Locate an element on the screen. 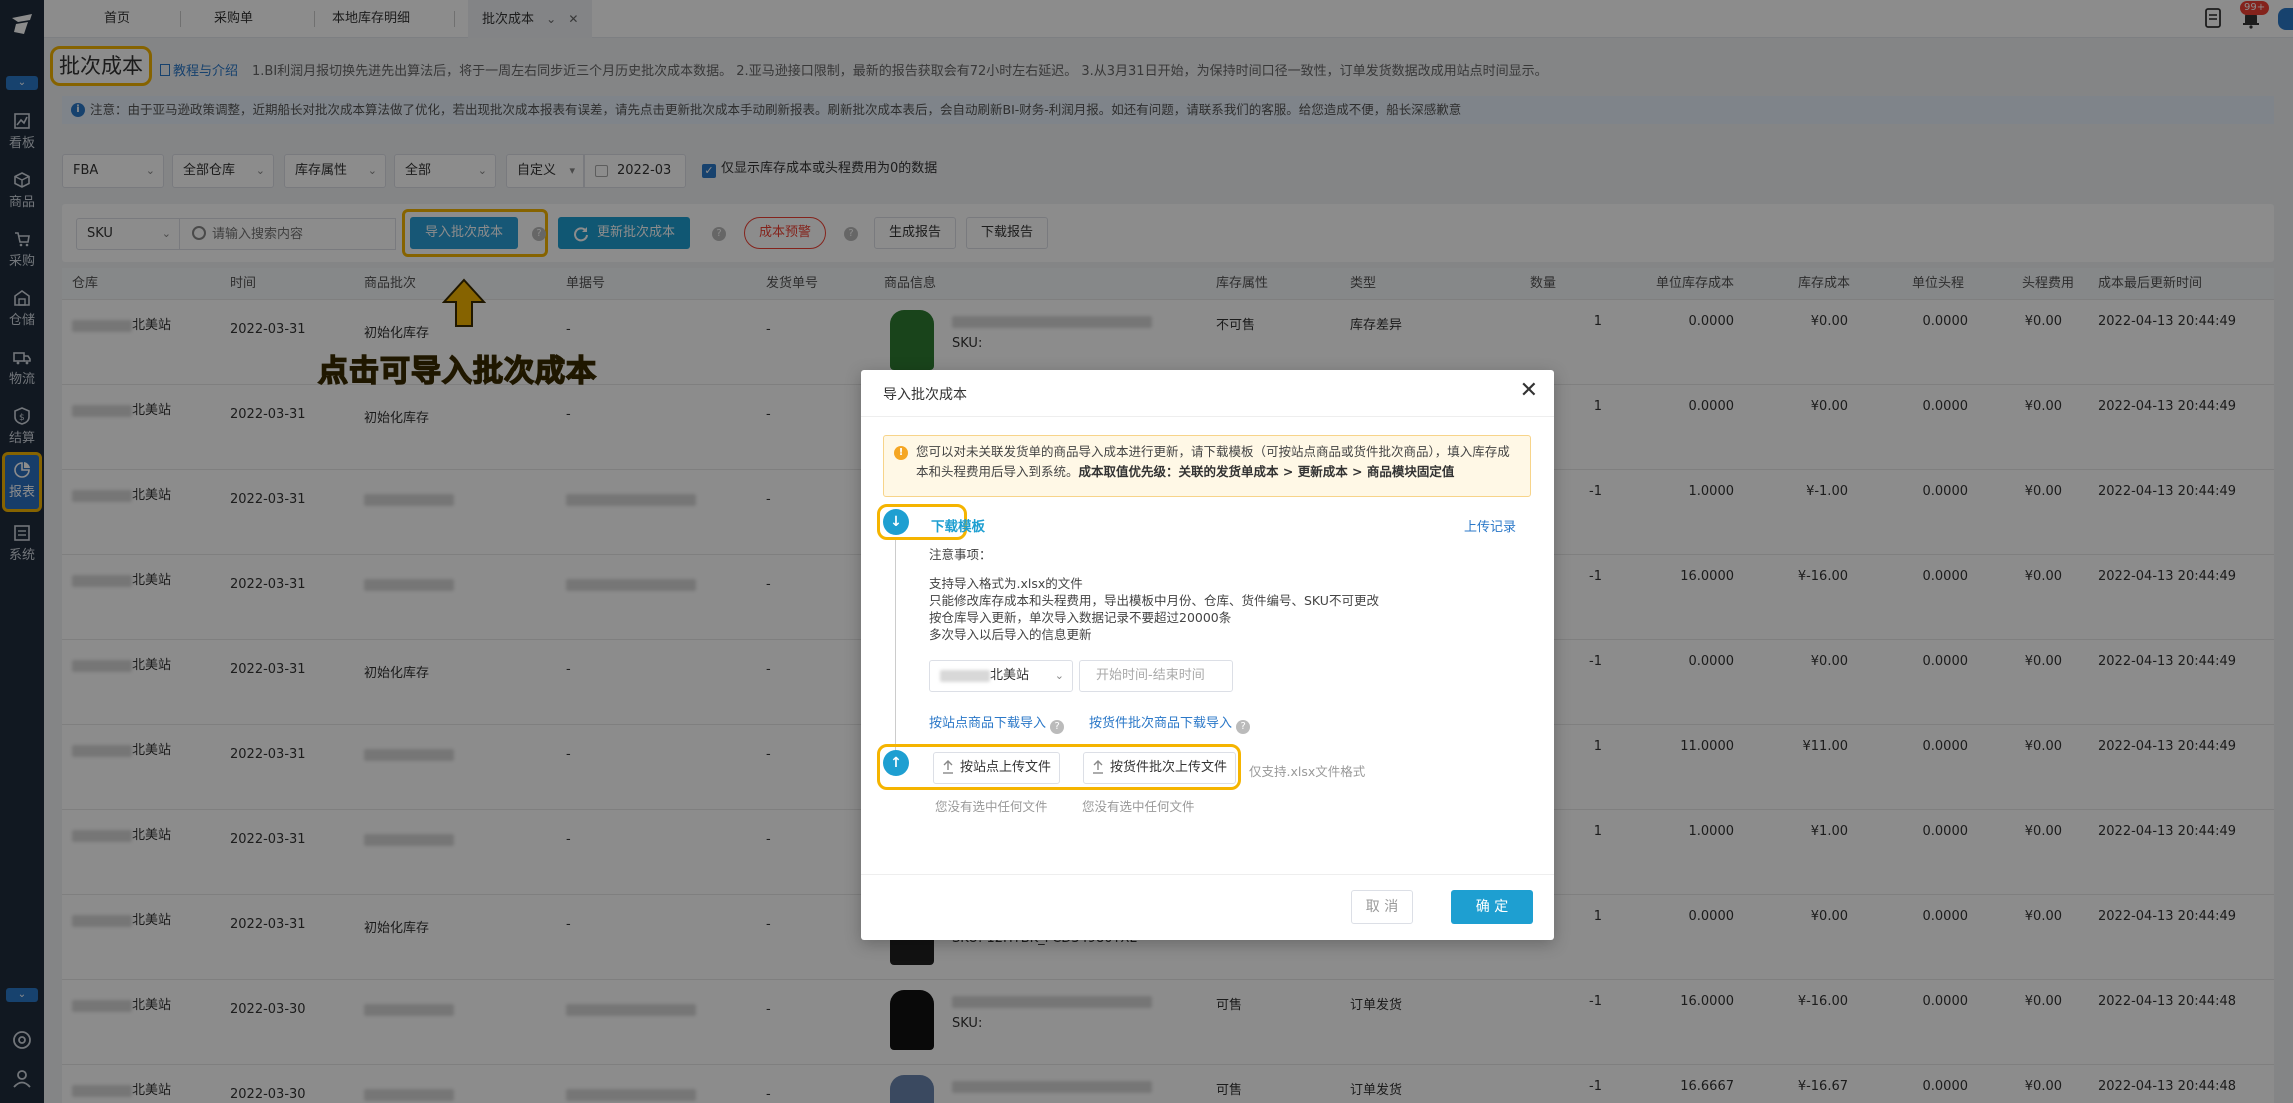 The width and height of the screenshot is (2293, 1103). cancel-button: 取 消 is located at coordinates (1382, 907).